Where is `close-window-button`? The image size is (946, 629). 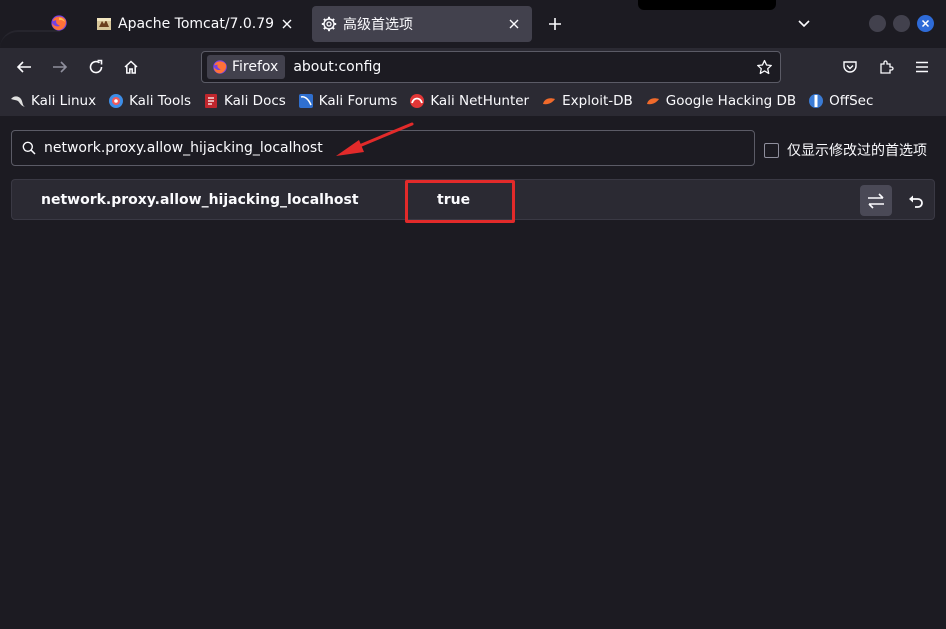 close-window-button is located at coordinates (925, 23).